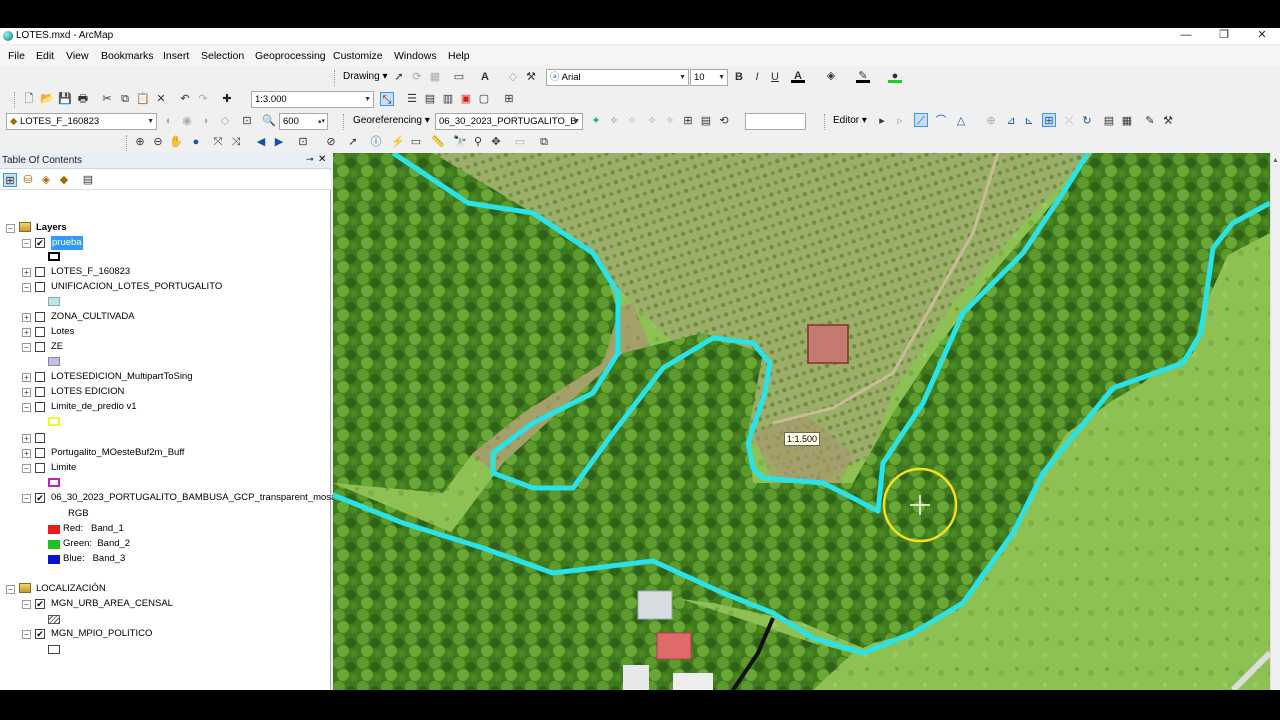  I want to click on catalog-icon: ▤, so click(430, 99).